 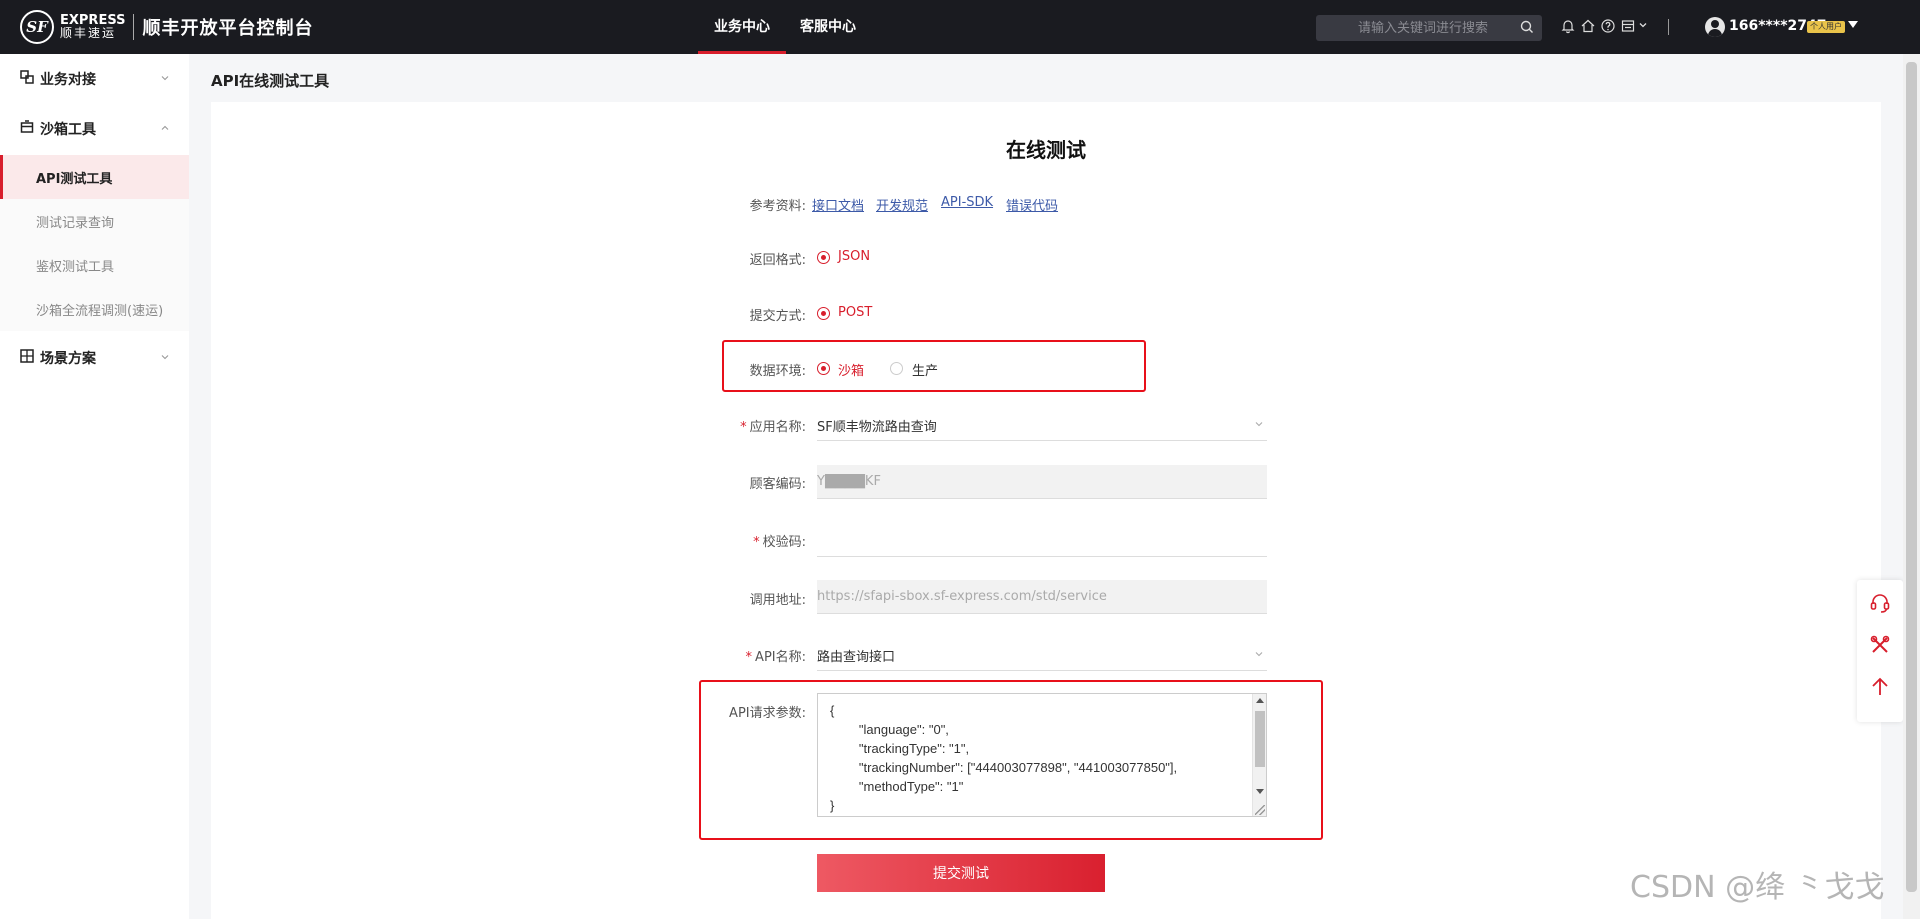 I want to click on sidebar-item-label: 测试记录查询, so click(x=75, y=223).